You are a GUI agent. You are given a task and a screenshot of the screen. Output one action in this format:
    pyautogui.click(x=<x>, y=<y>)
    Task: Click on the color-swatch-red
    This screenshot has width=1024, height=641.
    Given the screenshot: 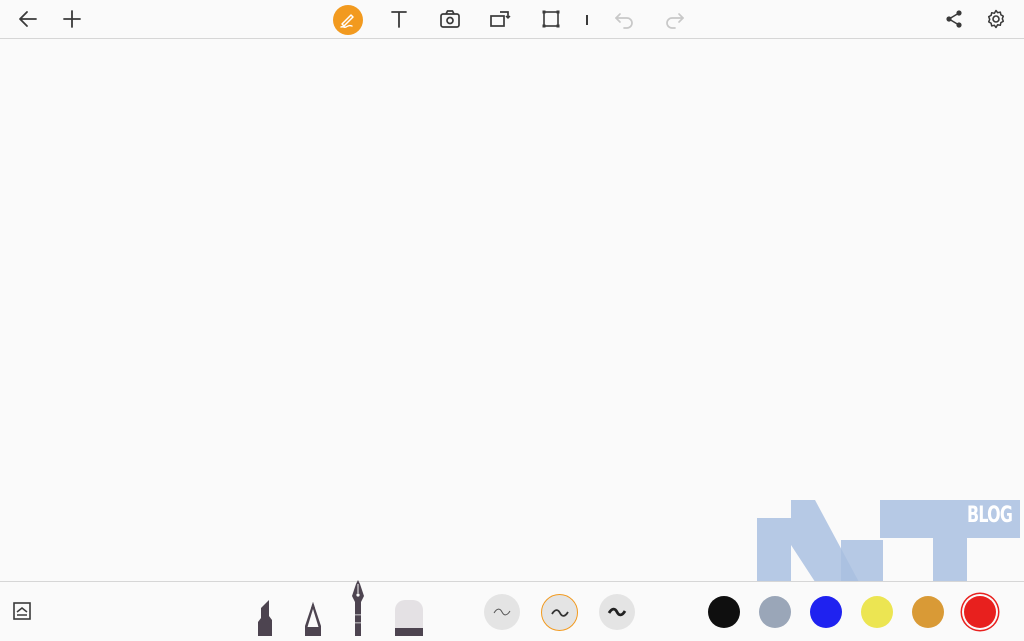 What is the action you would take?
    pyautogui.click(x=980, y=612)
    